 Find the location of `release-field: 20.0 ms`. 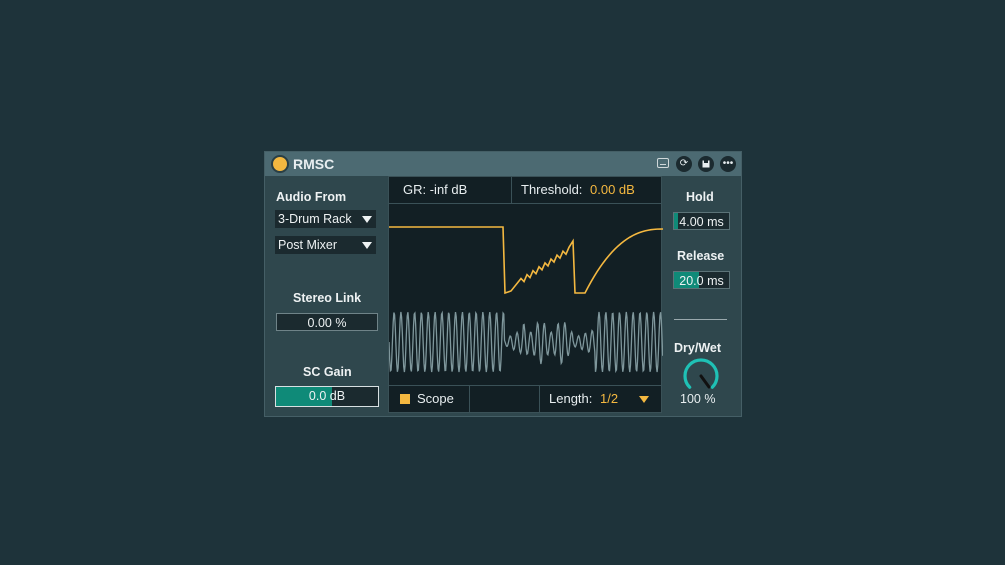

release-field: 20.0 ms is located at coordinates (701, 280).